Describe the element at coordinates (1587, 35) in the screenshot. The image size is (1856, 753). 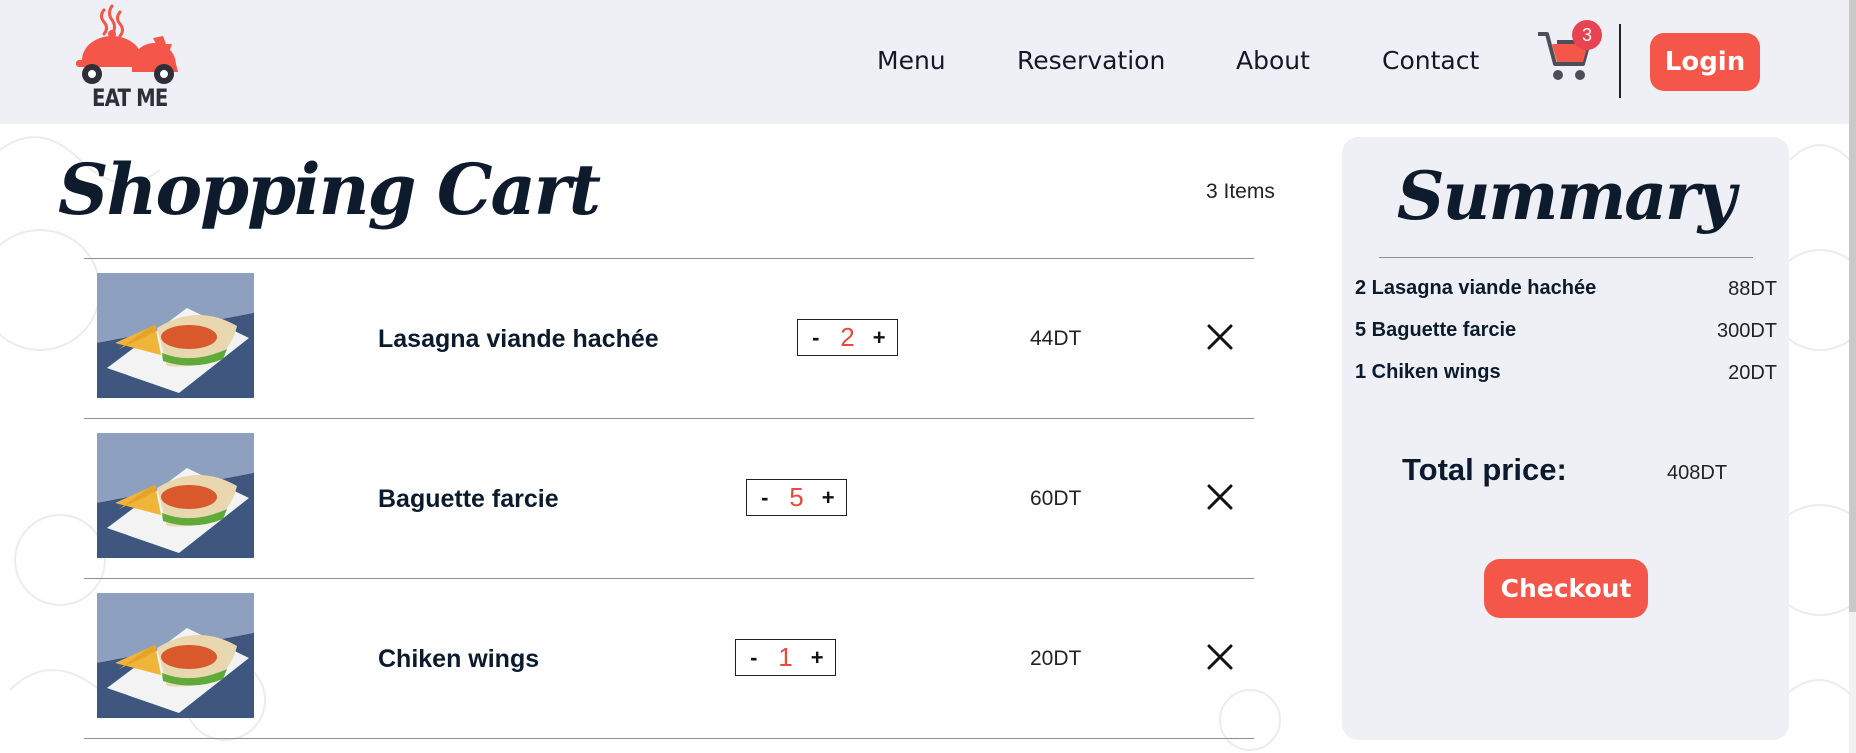
I see `cart-count-badge: 3` at that location.